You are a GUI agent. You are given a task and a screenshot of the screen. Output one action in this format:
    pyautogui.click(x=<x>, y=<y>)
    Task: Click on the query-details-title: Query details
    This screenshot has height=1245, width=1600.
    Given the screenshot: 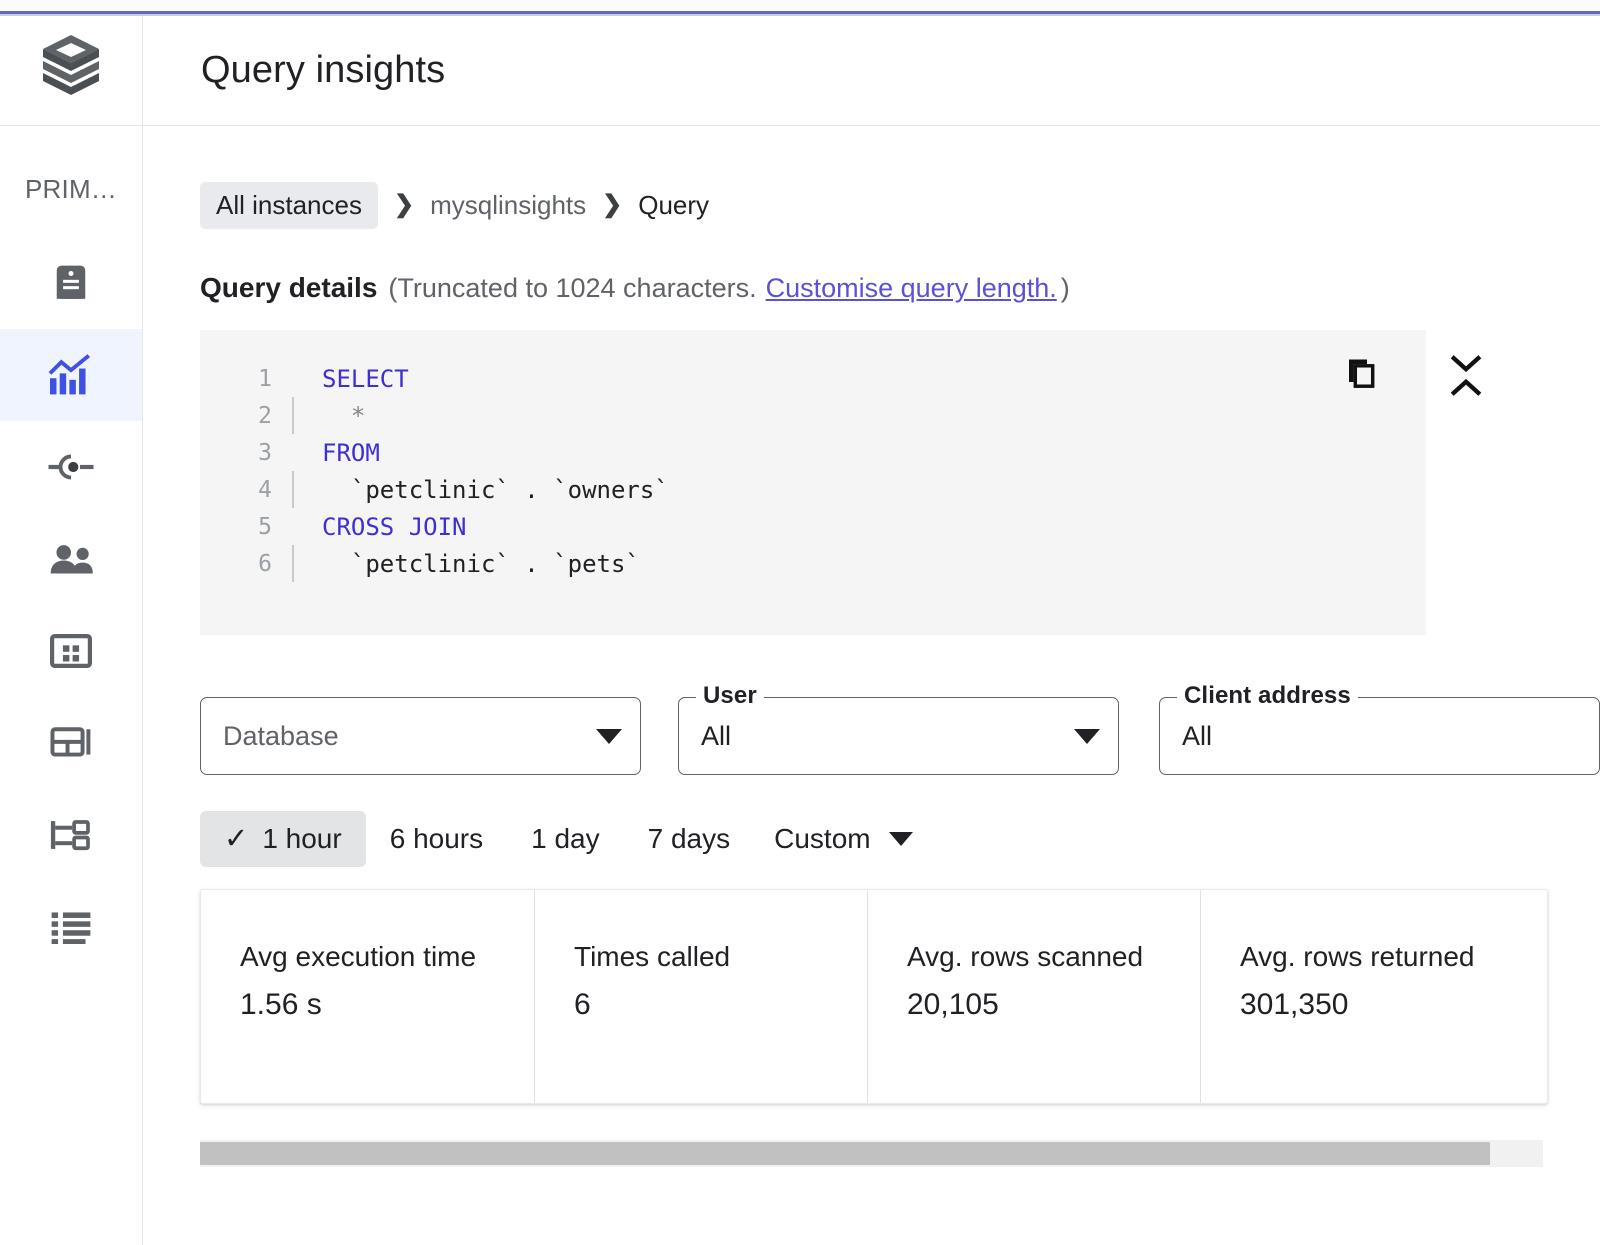 What is the action you would take?
    pyautogui.click(x=289, y=287)
    